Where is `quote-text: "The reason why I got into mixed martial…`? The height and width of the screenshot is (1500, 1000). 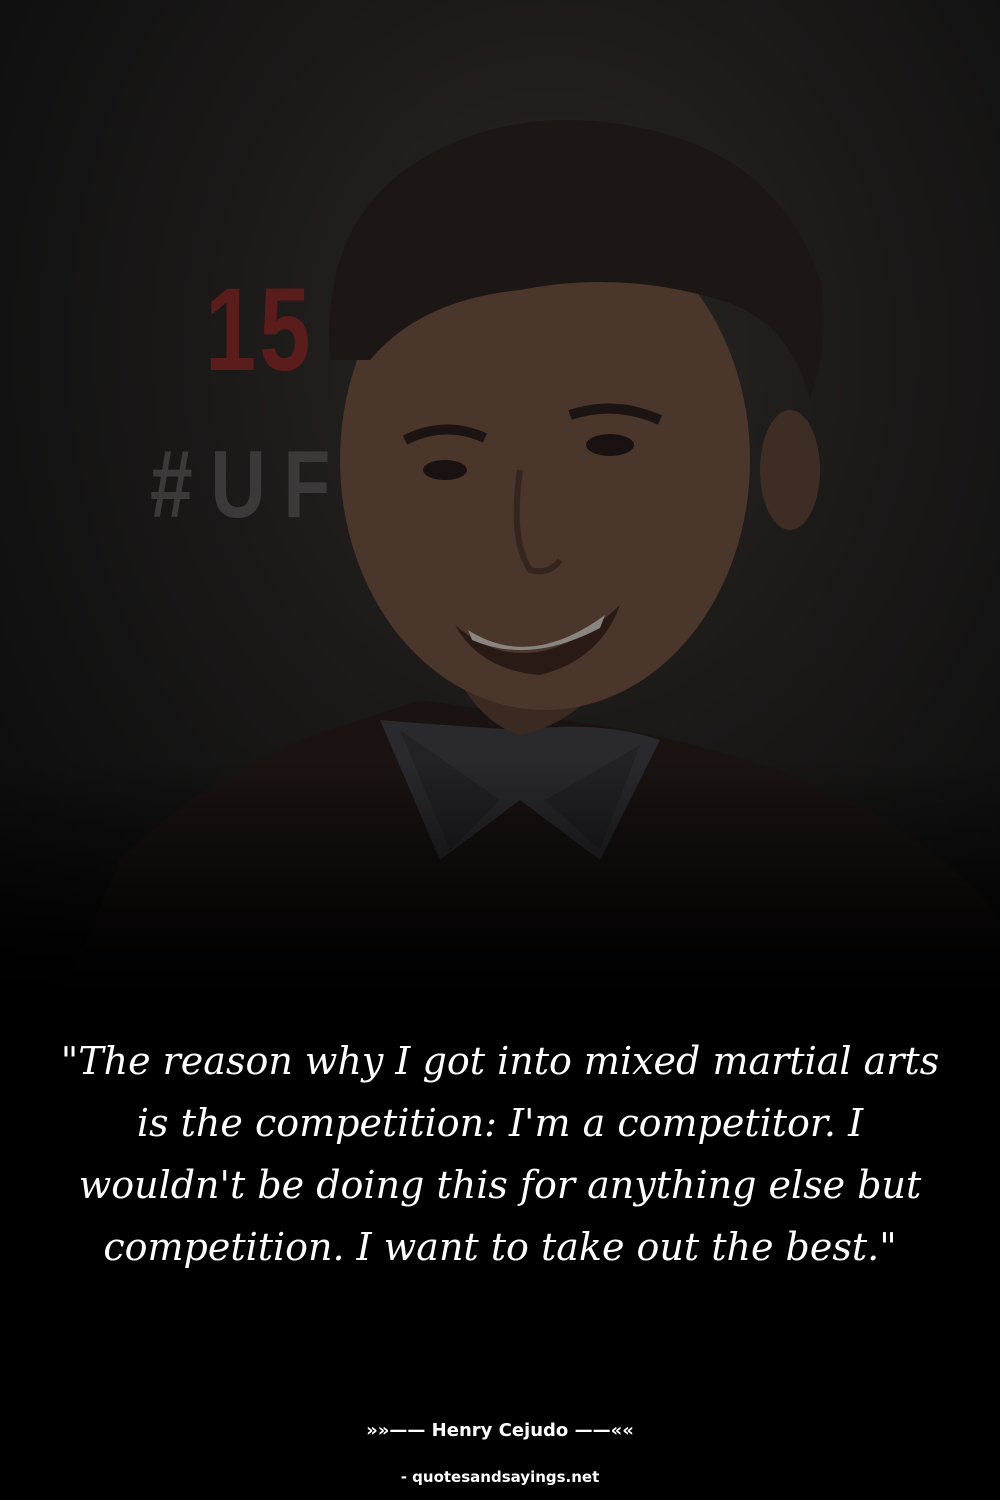 quote-text: "The reason why I got into mixed martial… is located at coordinates (500, 1154).